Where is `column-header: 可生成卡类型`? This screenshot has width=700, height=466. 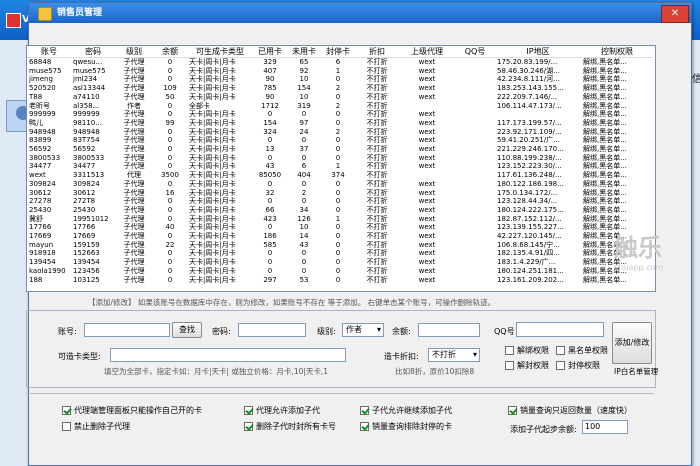 column-header: 可生成卡类型 is located at coordinates (220, 52).